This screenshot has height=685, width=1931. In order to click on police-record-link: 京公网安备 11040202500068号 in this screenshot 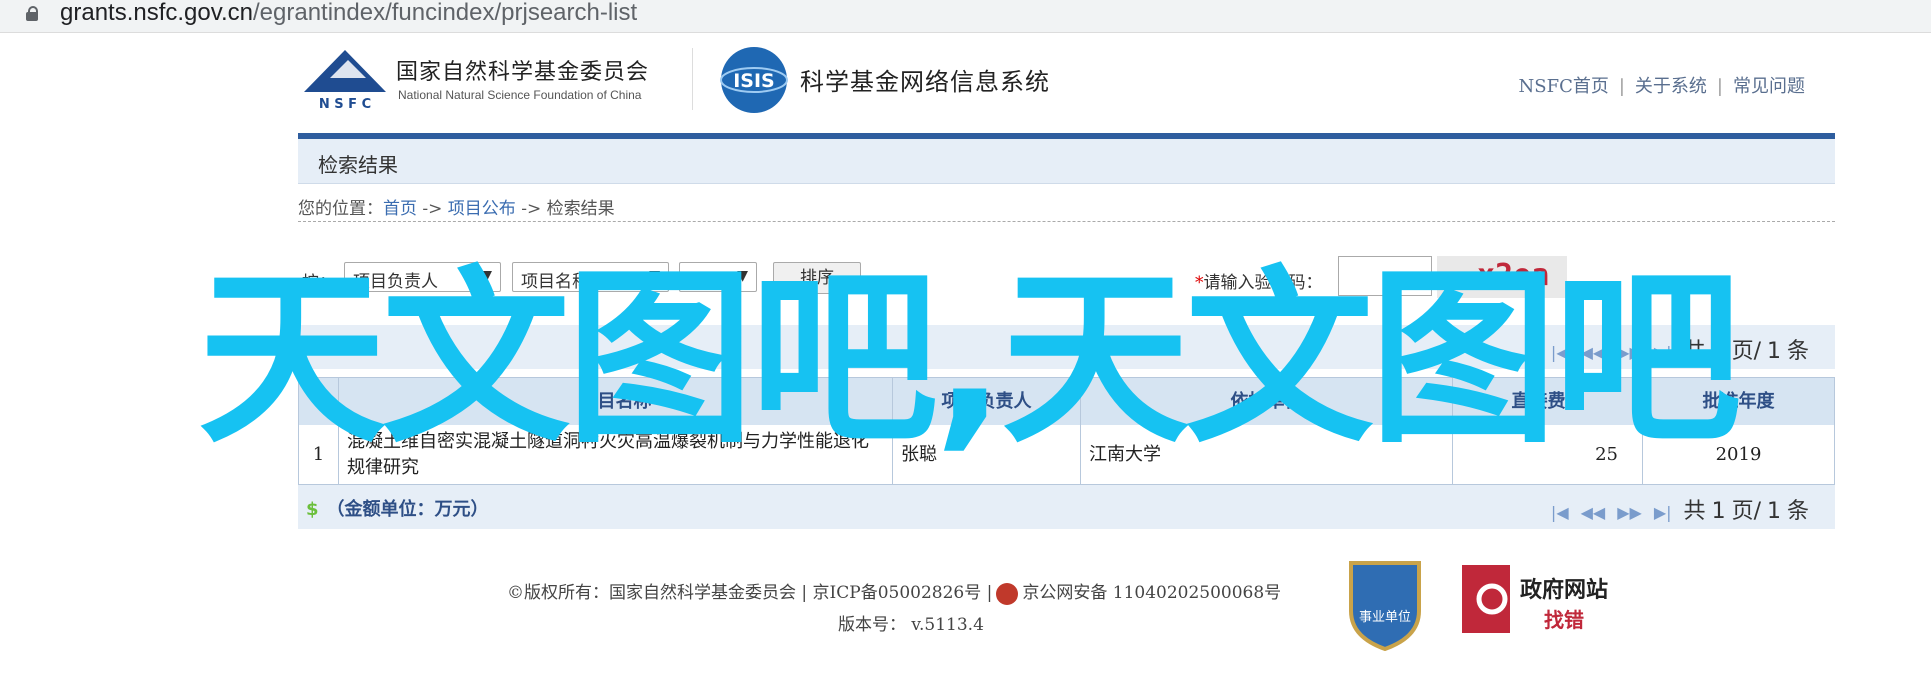, I will do `click(1151, 593)`.